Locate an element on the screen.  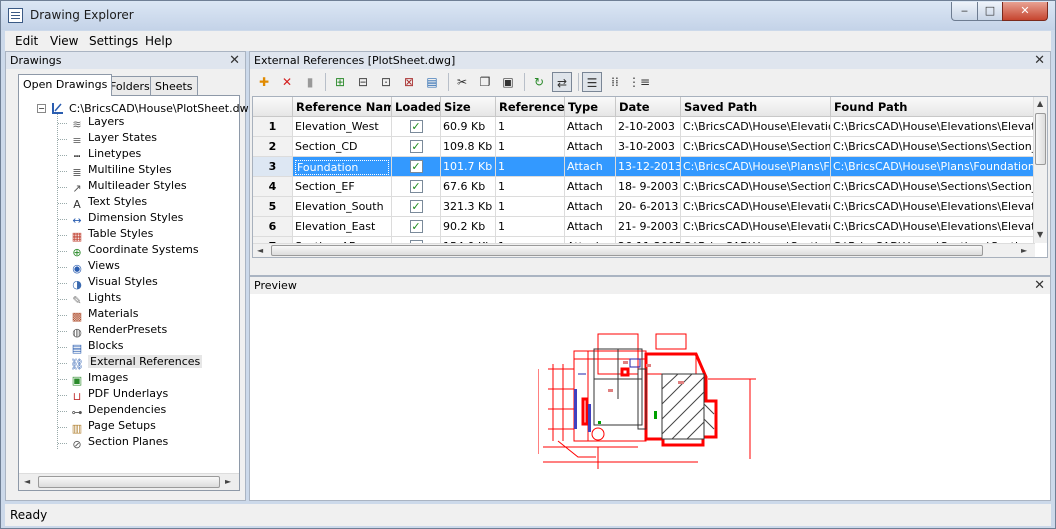
purge-icon: ▮ is located at coordinates (310, 82).